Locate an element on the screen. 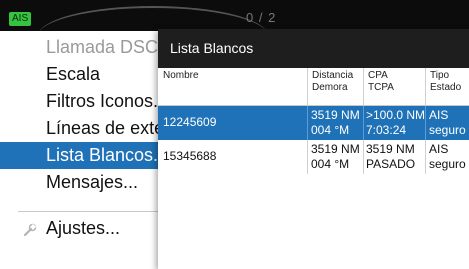 This screenshot has width=469, height=269. menu-item-llamada-dsc: Llamada DSC is located at coordinates (102, 47).